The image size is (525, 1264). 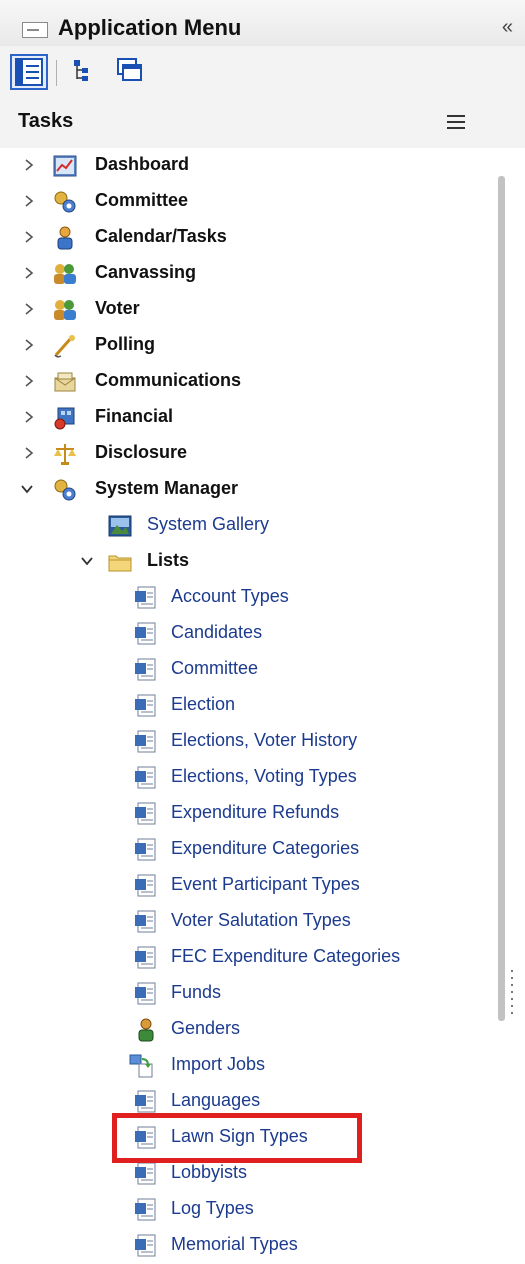 I want to click on tree-item-label: Funds, so click(x=196, y=992).